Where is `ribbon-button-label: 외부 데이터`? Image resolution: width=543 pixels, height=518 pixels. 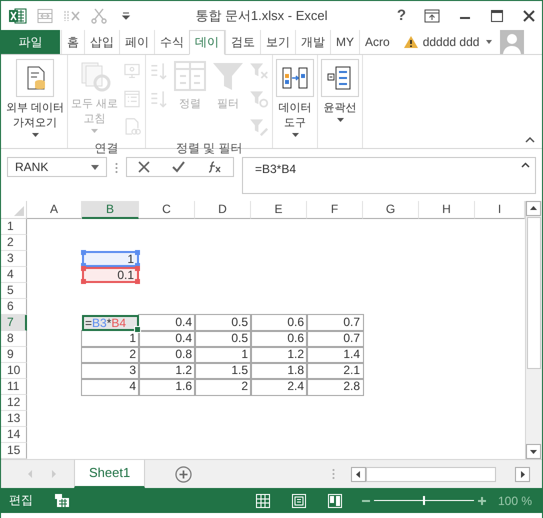 ribbon-button-label: 외부 데이터 is located at coordinates (35, 108).